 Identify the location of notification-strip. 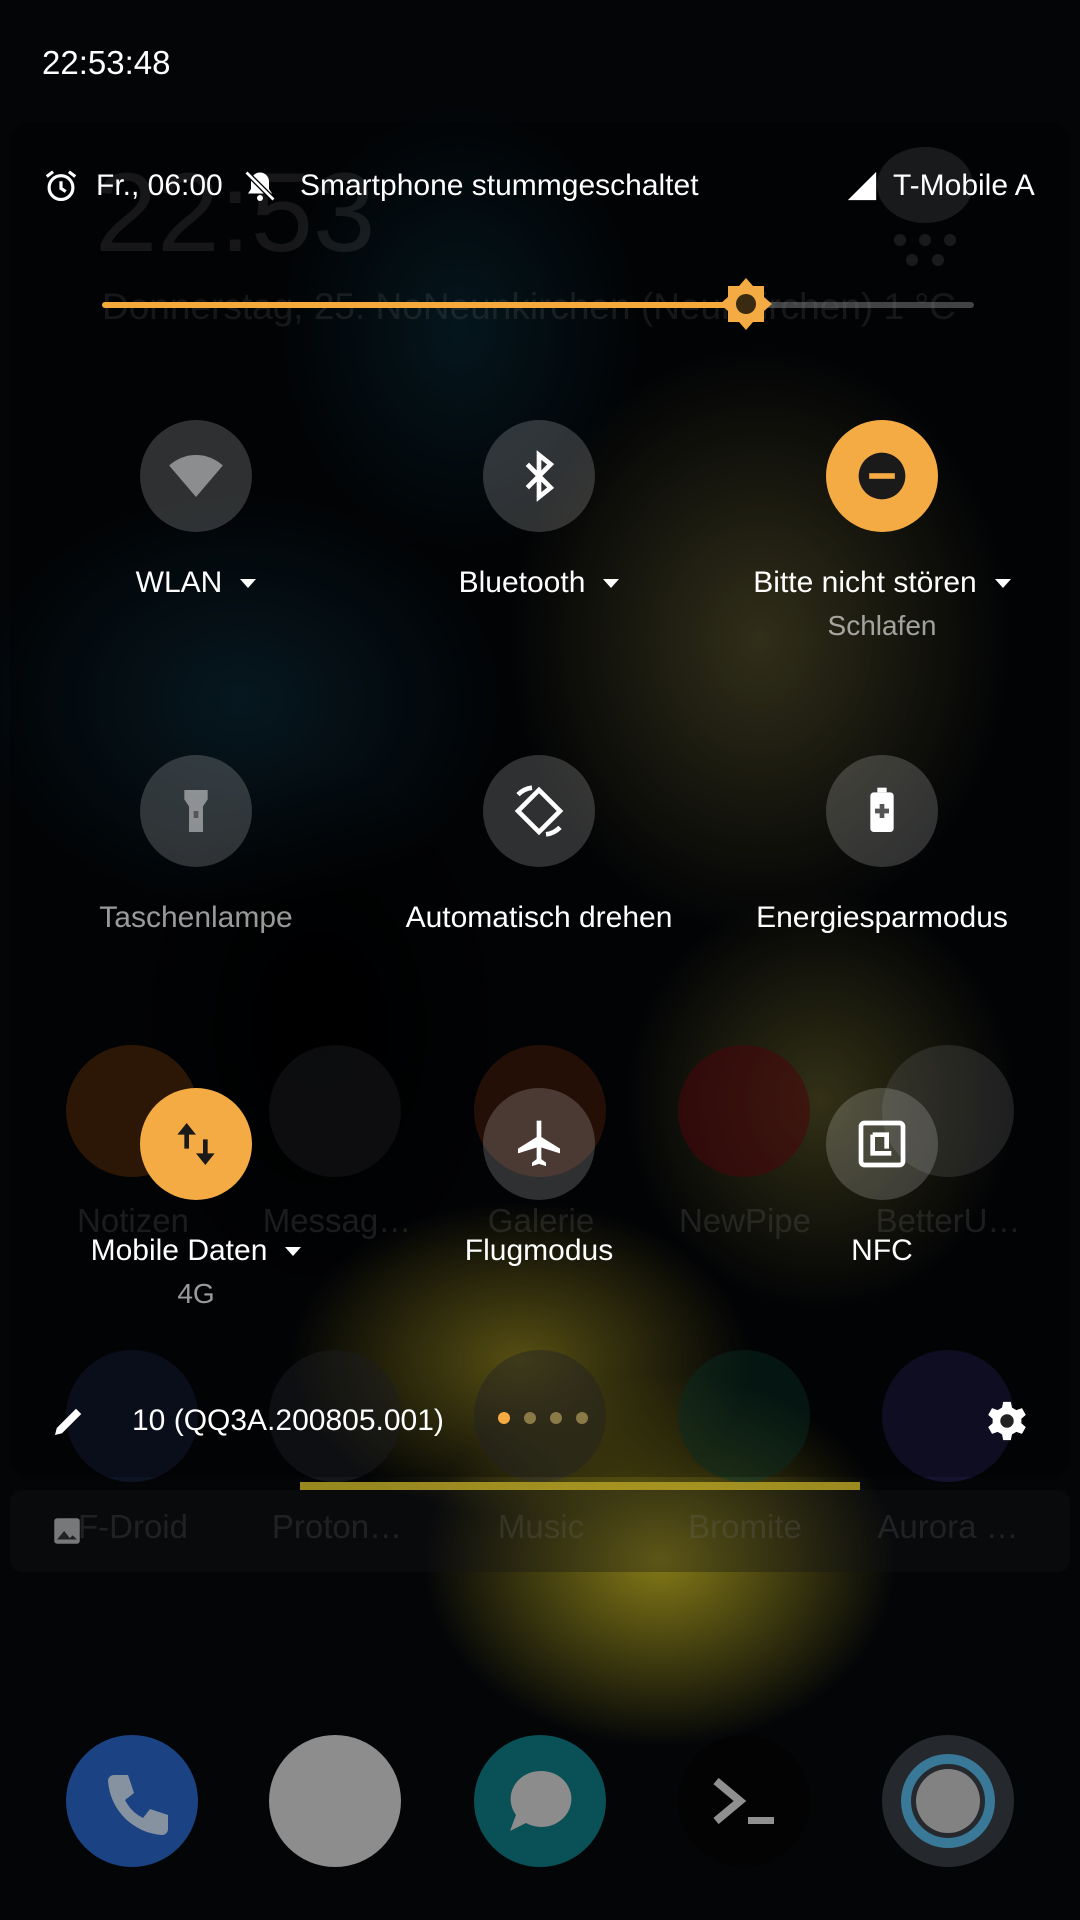
(540, 1531).